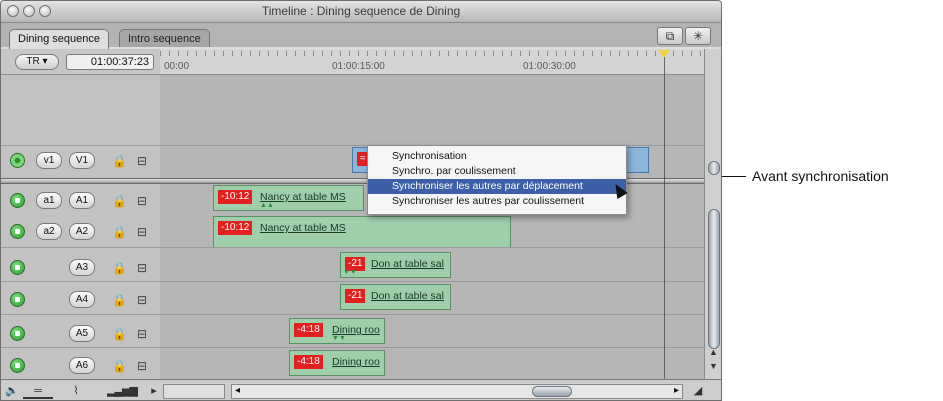  What do you see at coordinates (362, 232) in the screenshot?
I see `clip-a2: -10:12 Nancy at table MS` at bounding box center [362, 232].